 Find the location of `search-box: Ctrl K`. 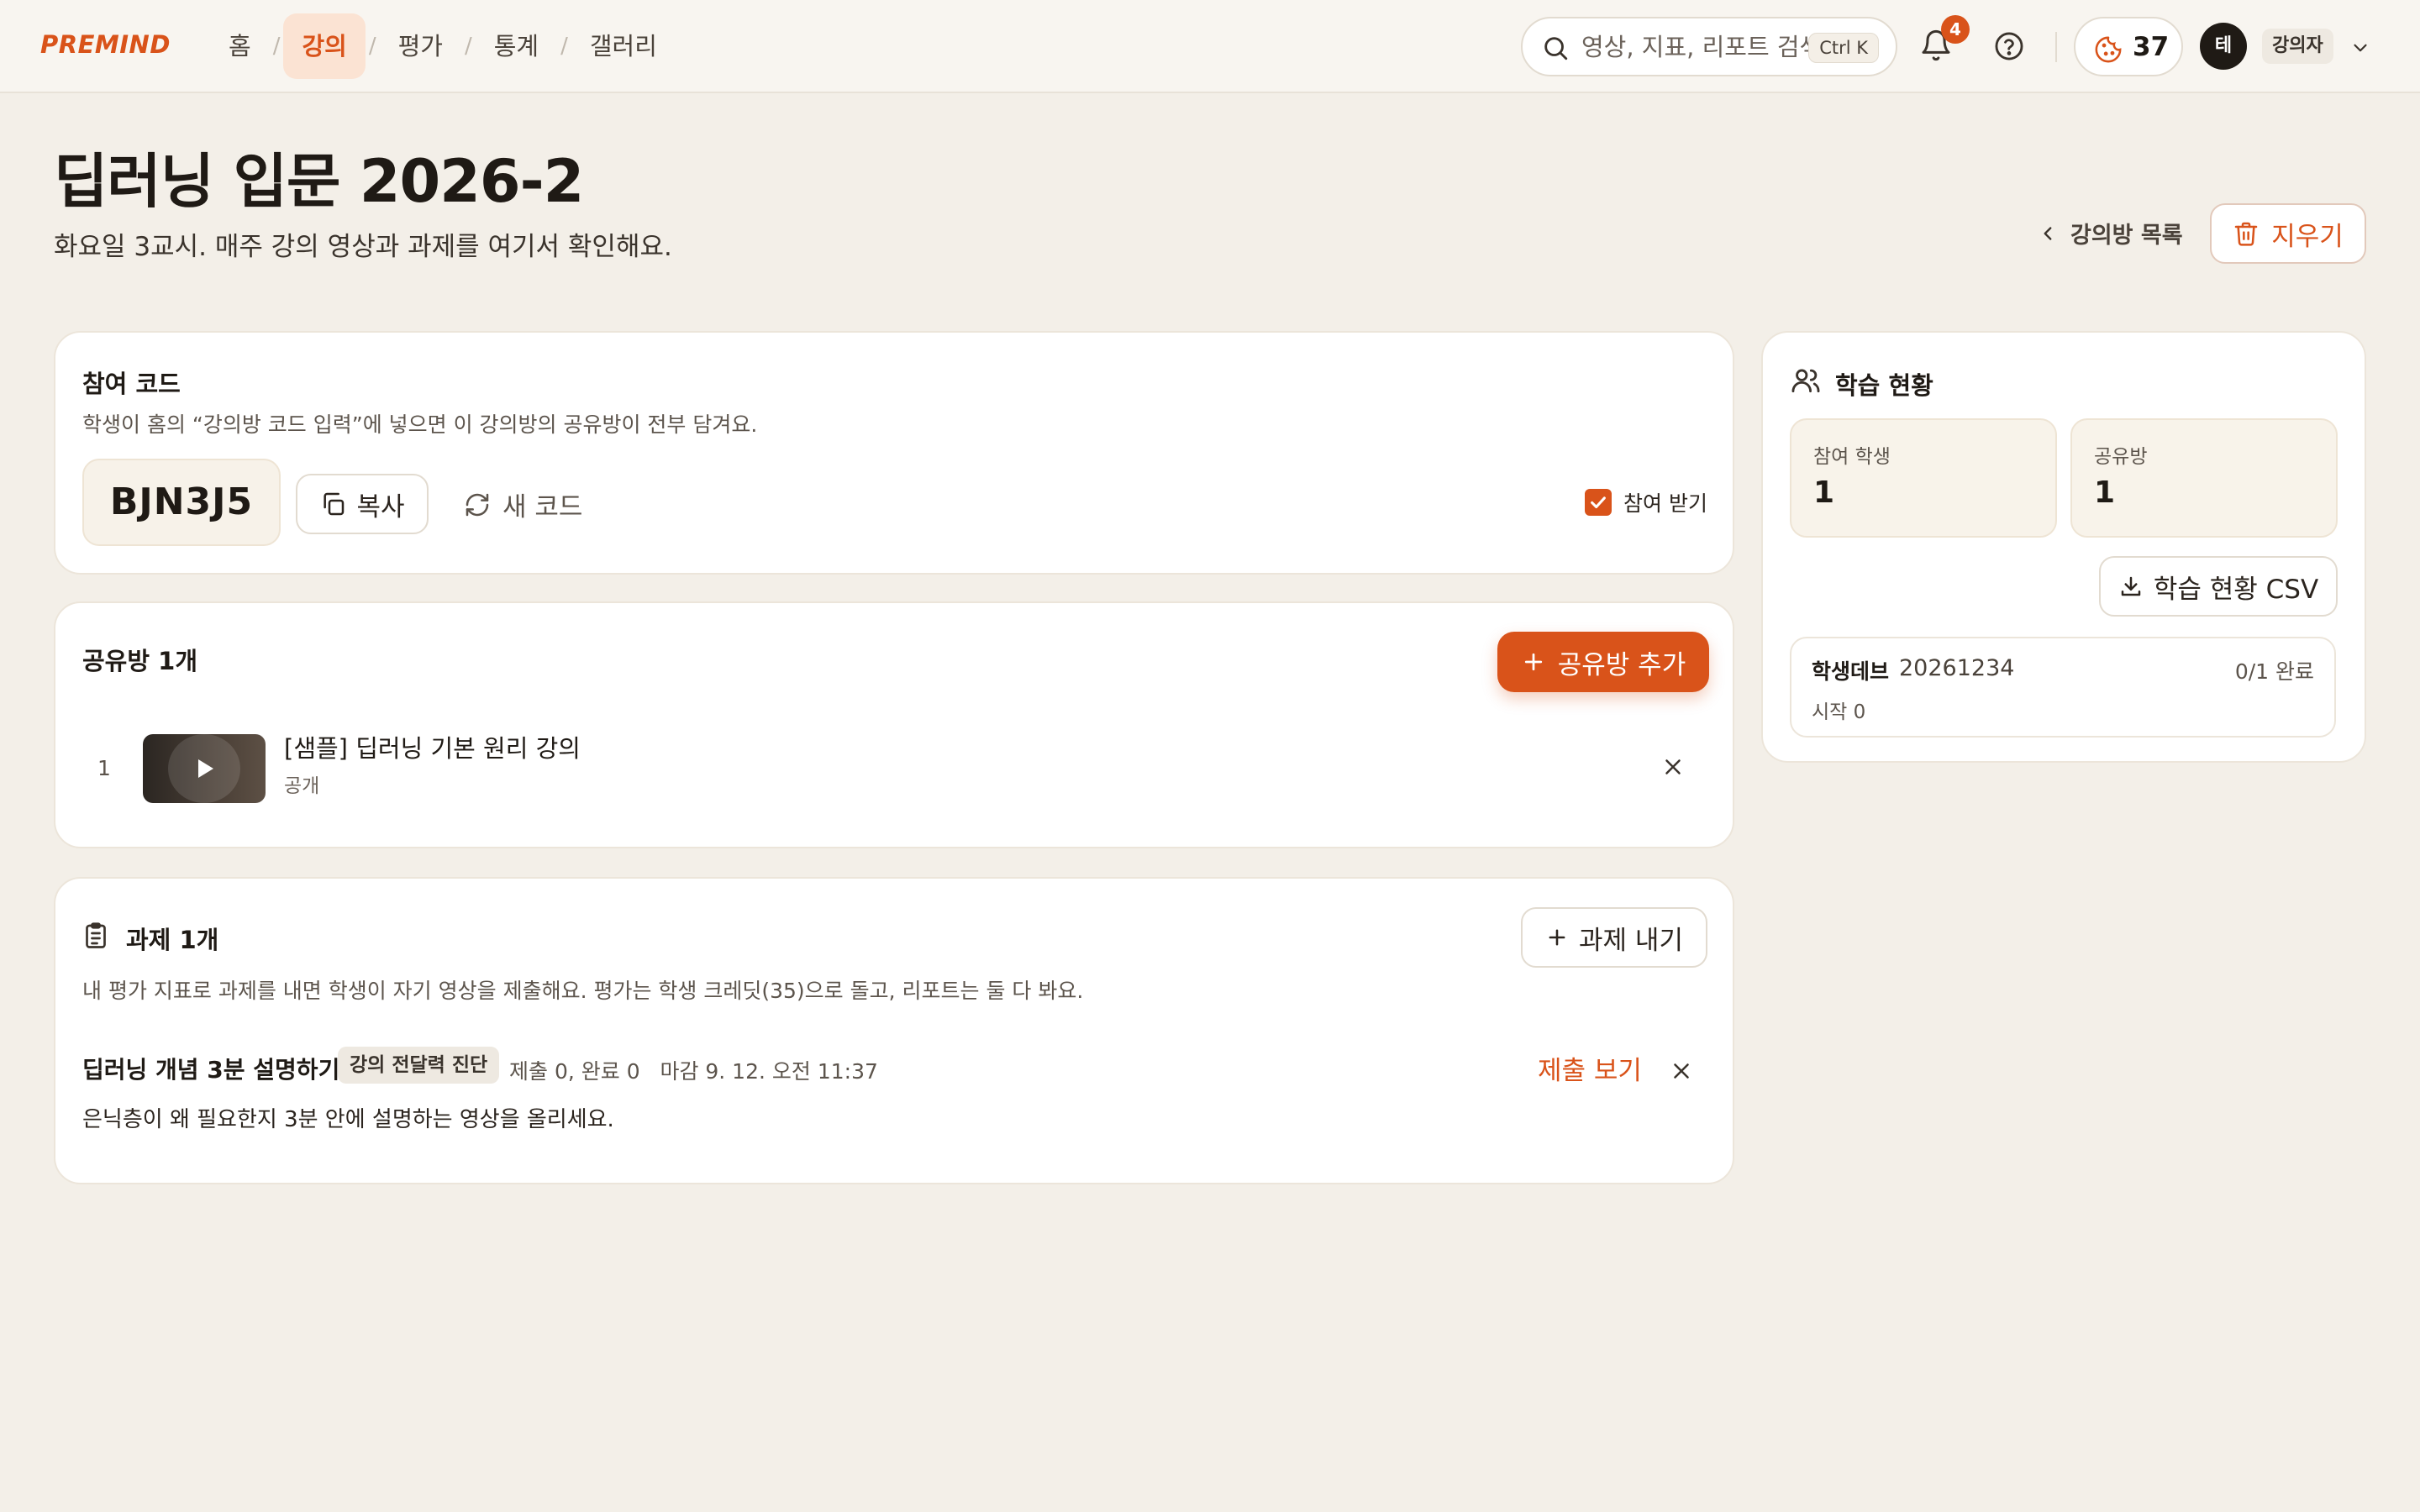

search-box: Ctrl K is located at coordinates (1709, 46).